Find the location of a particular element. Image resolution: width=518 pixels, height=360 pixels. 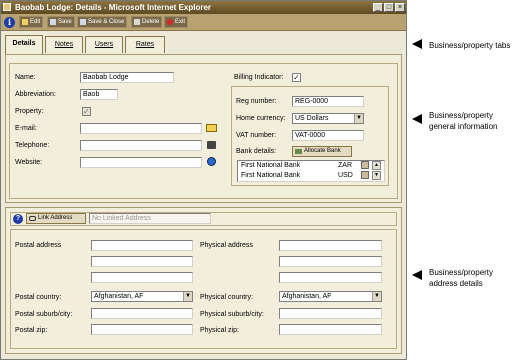

exit-icon is located at coordinates (170, 22).